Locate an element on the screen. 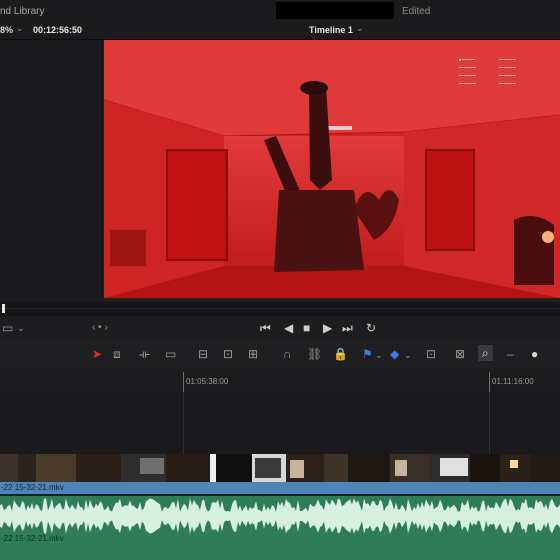  edit-status-label: Edited is located at coordinates (416, 11).